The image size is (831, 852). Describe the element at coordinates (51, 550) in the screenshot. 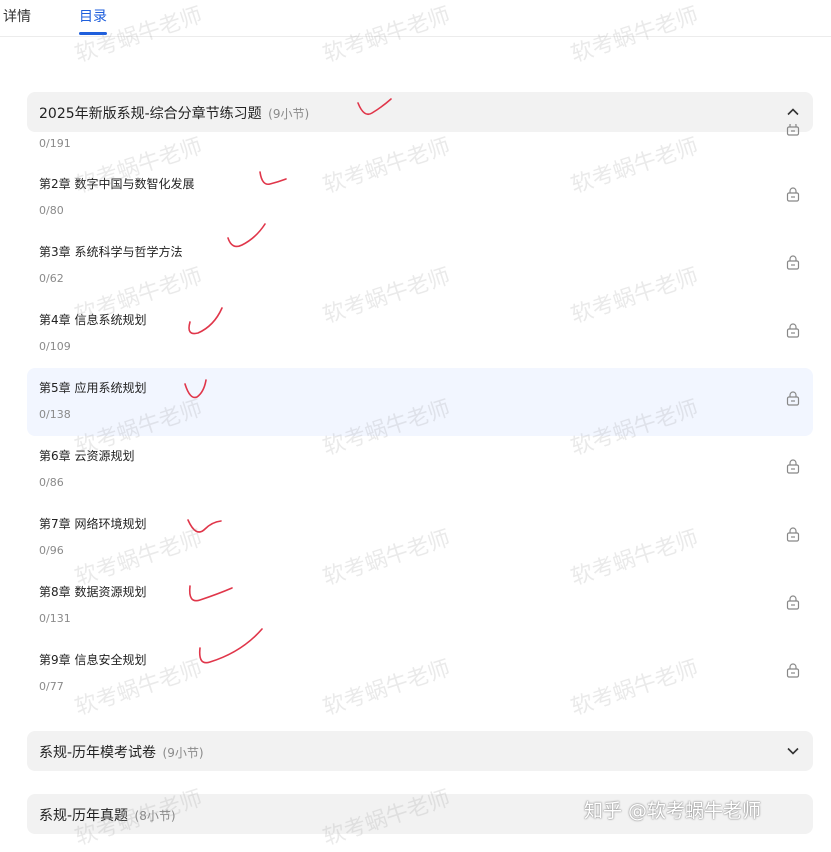

I see `chapter-progress: 0/96` at that location.